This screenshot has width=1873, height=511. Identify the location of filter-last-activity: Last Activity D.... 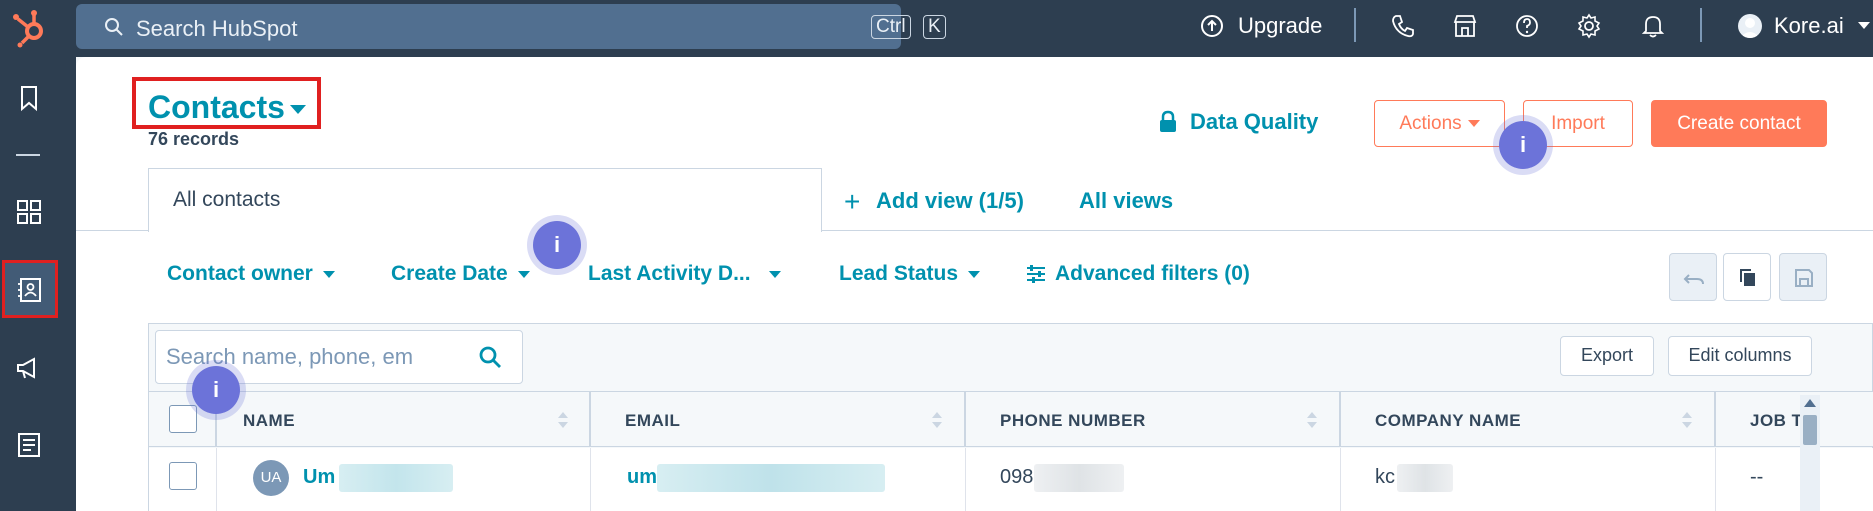
(684, 274).